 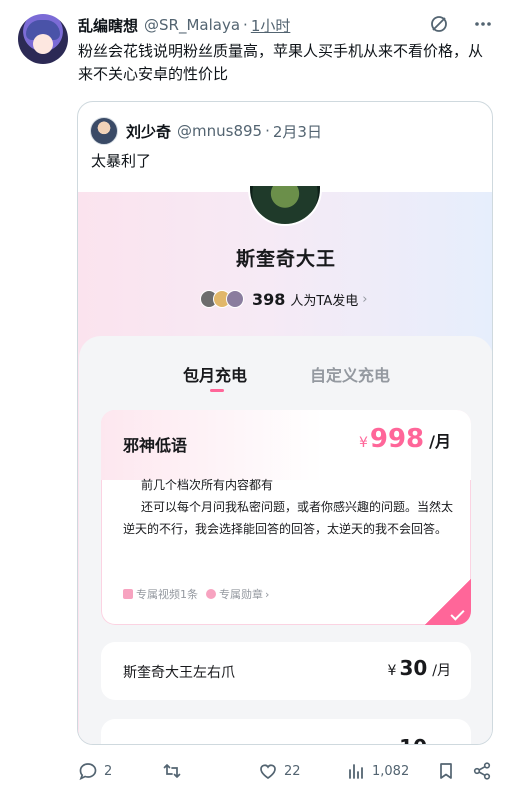 I want to click on more-icon, so click(x=483, y=26).